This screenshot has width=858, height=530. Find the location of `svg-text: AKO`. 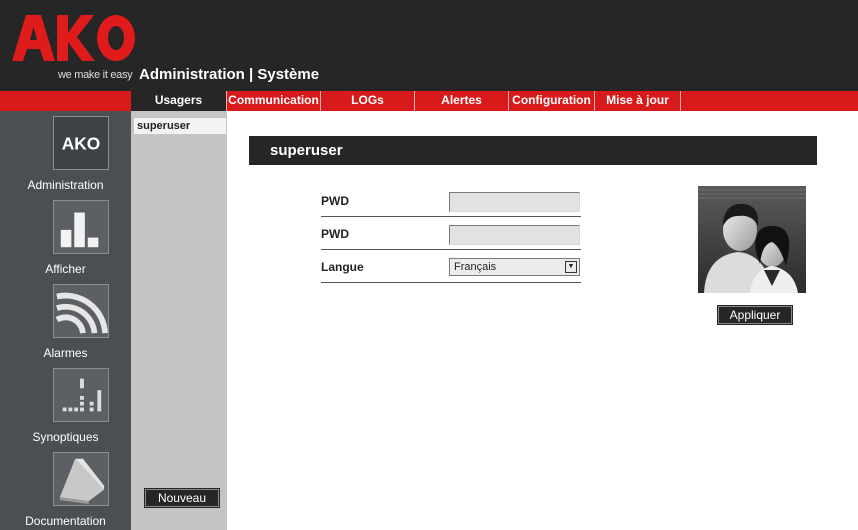

svg-text: AKO is located at coordinates (81, 144).